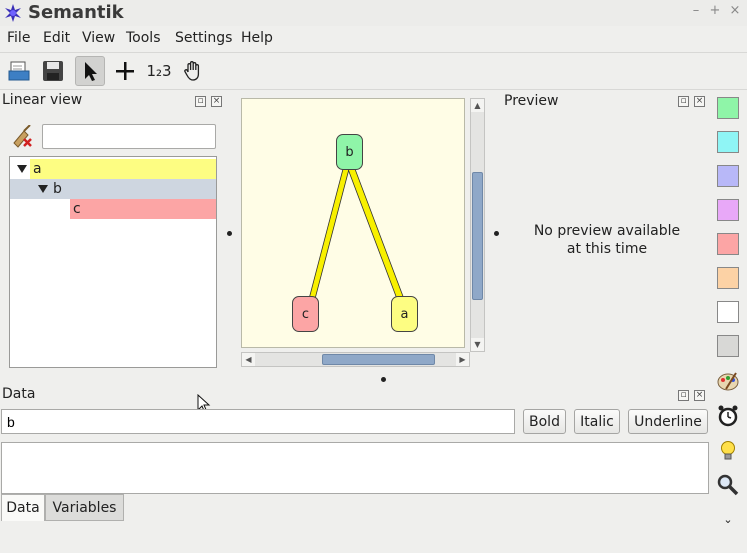 The width and height of the screenshot is (747, 553). I want to click on alarm-icon, so click(728, 416).